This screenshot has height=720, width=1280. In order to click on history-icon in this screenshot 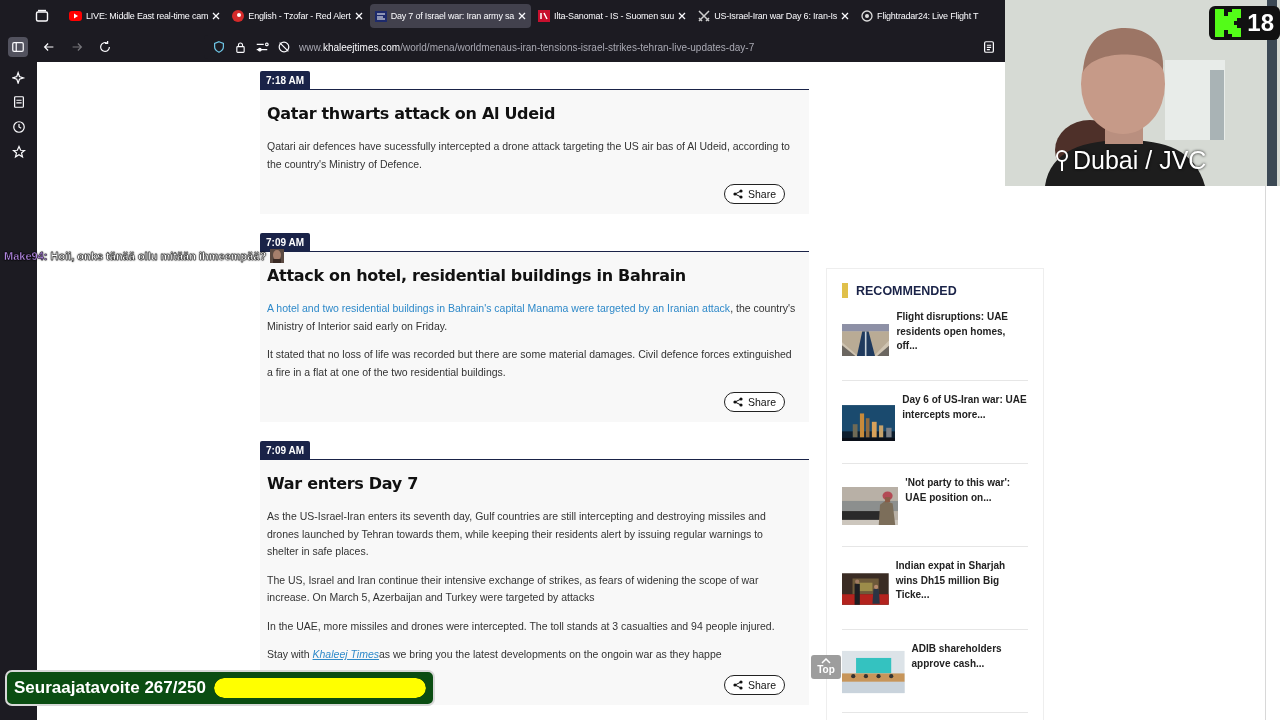, I will do `click(18, 127)`.